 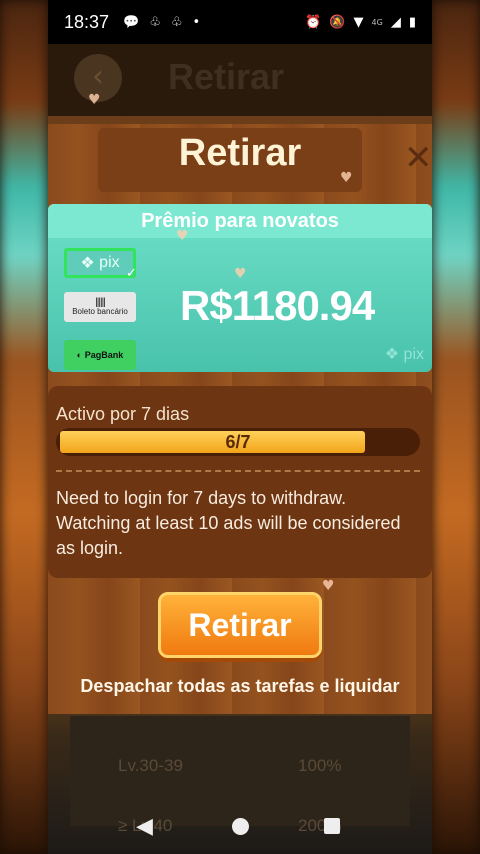 I want to click on footer-note: Despachar todas as tarefas e liquidar, so click(x=240, y=686).